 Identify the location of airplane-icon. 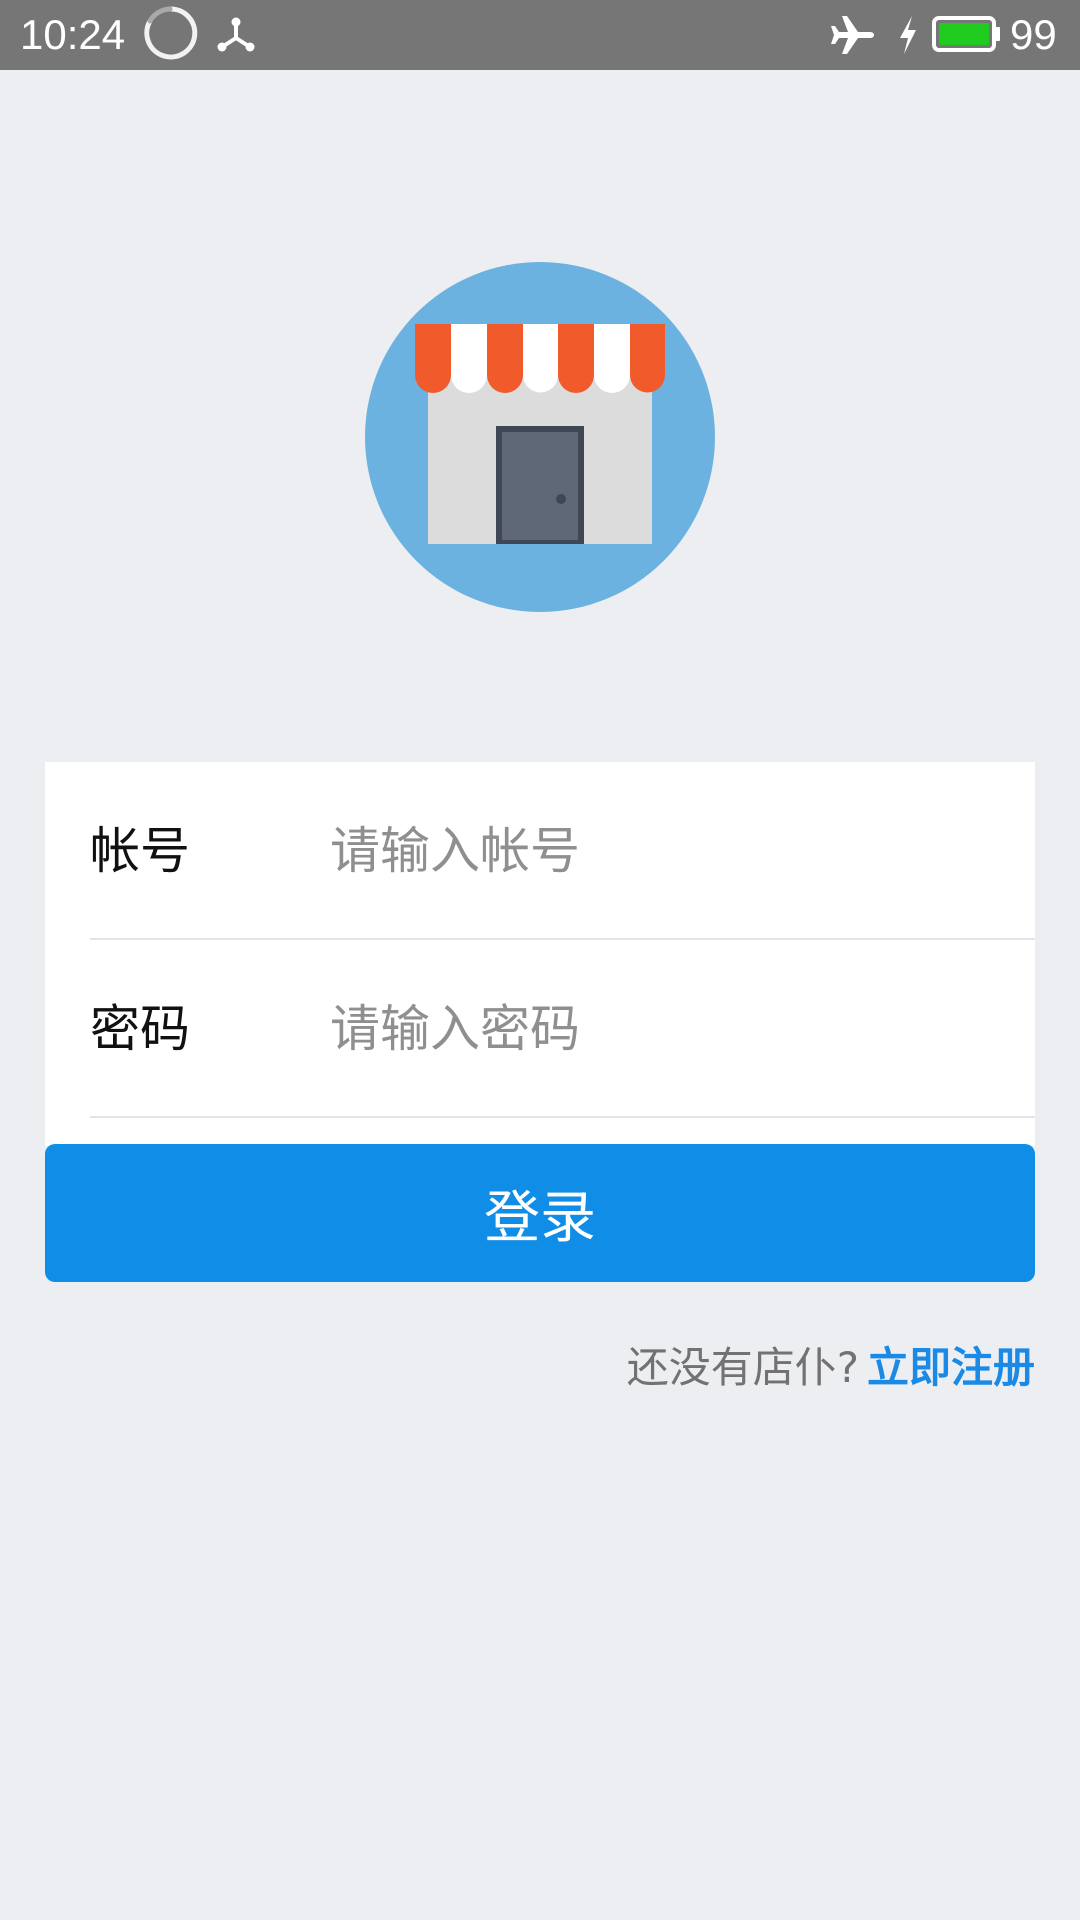
(852, 35).